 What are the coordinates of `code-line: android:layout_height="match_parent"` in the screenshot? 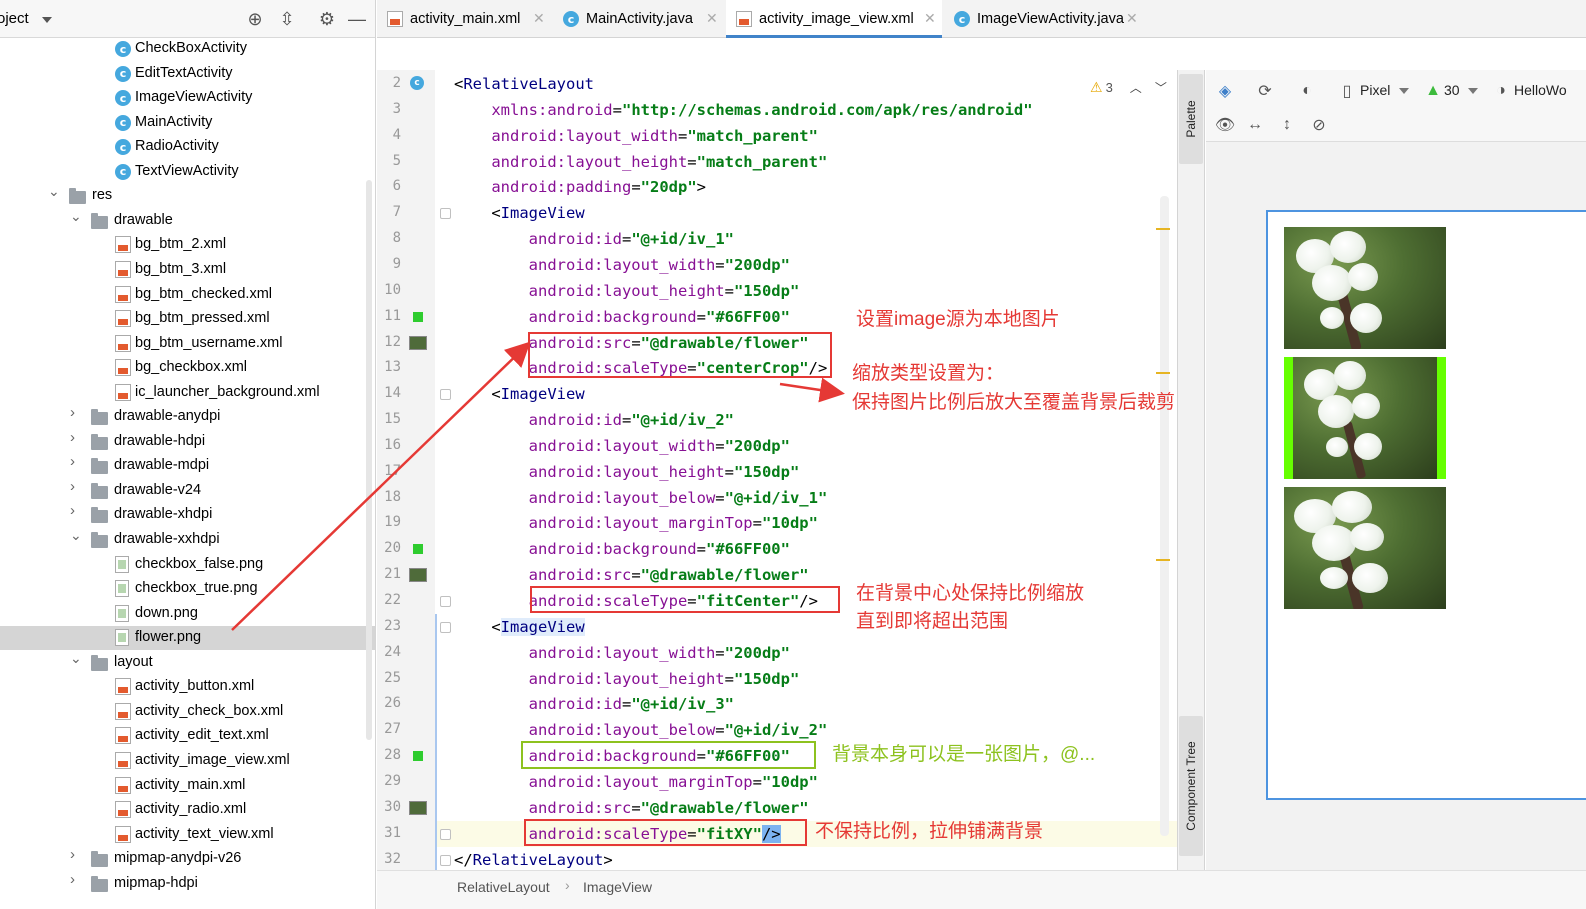 It's located at (640, 162).